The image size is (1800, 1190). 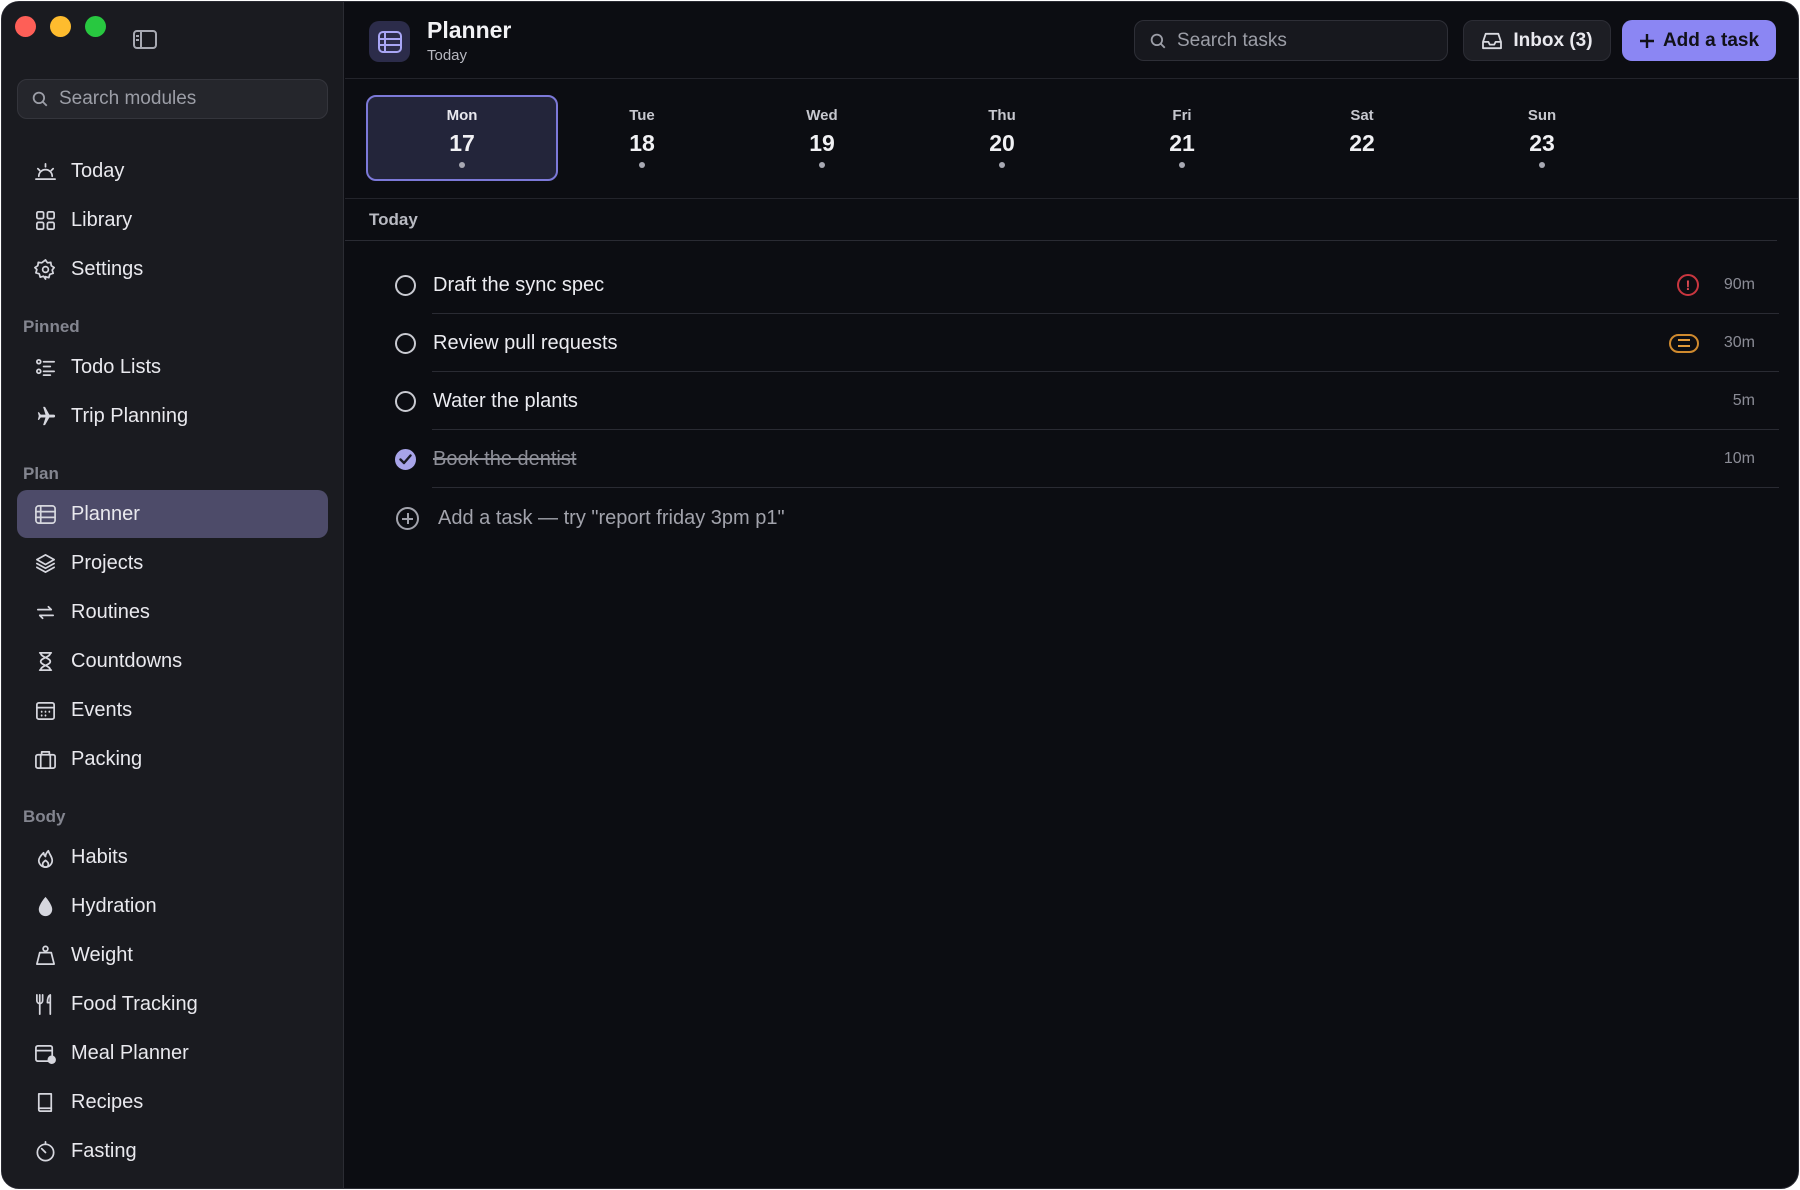 What do you see at coordinates (107, 562) in the screenshot?
I see `sidebar-item-label: Projects` at bounding box center [107, 562].